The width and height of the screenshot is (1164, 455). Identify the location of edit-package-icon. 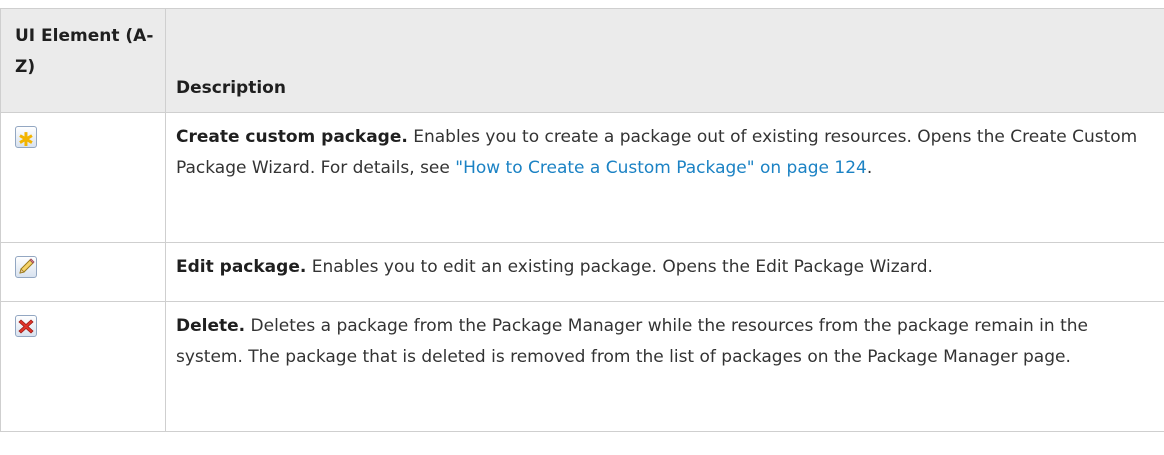
(26, 267).